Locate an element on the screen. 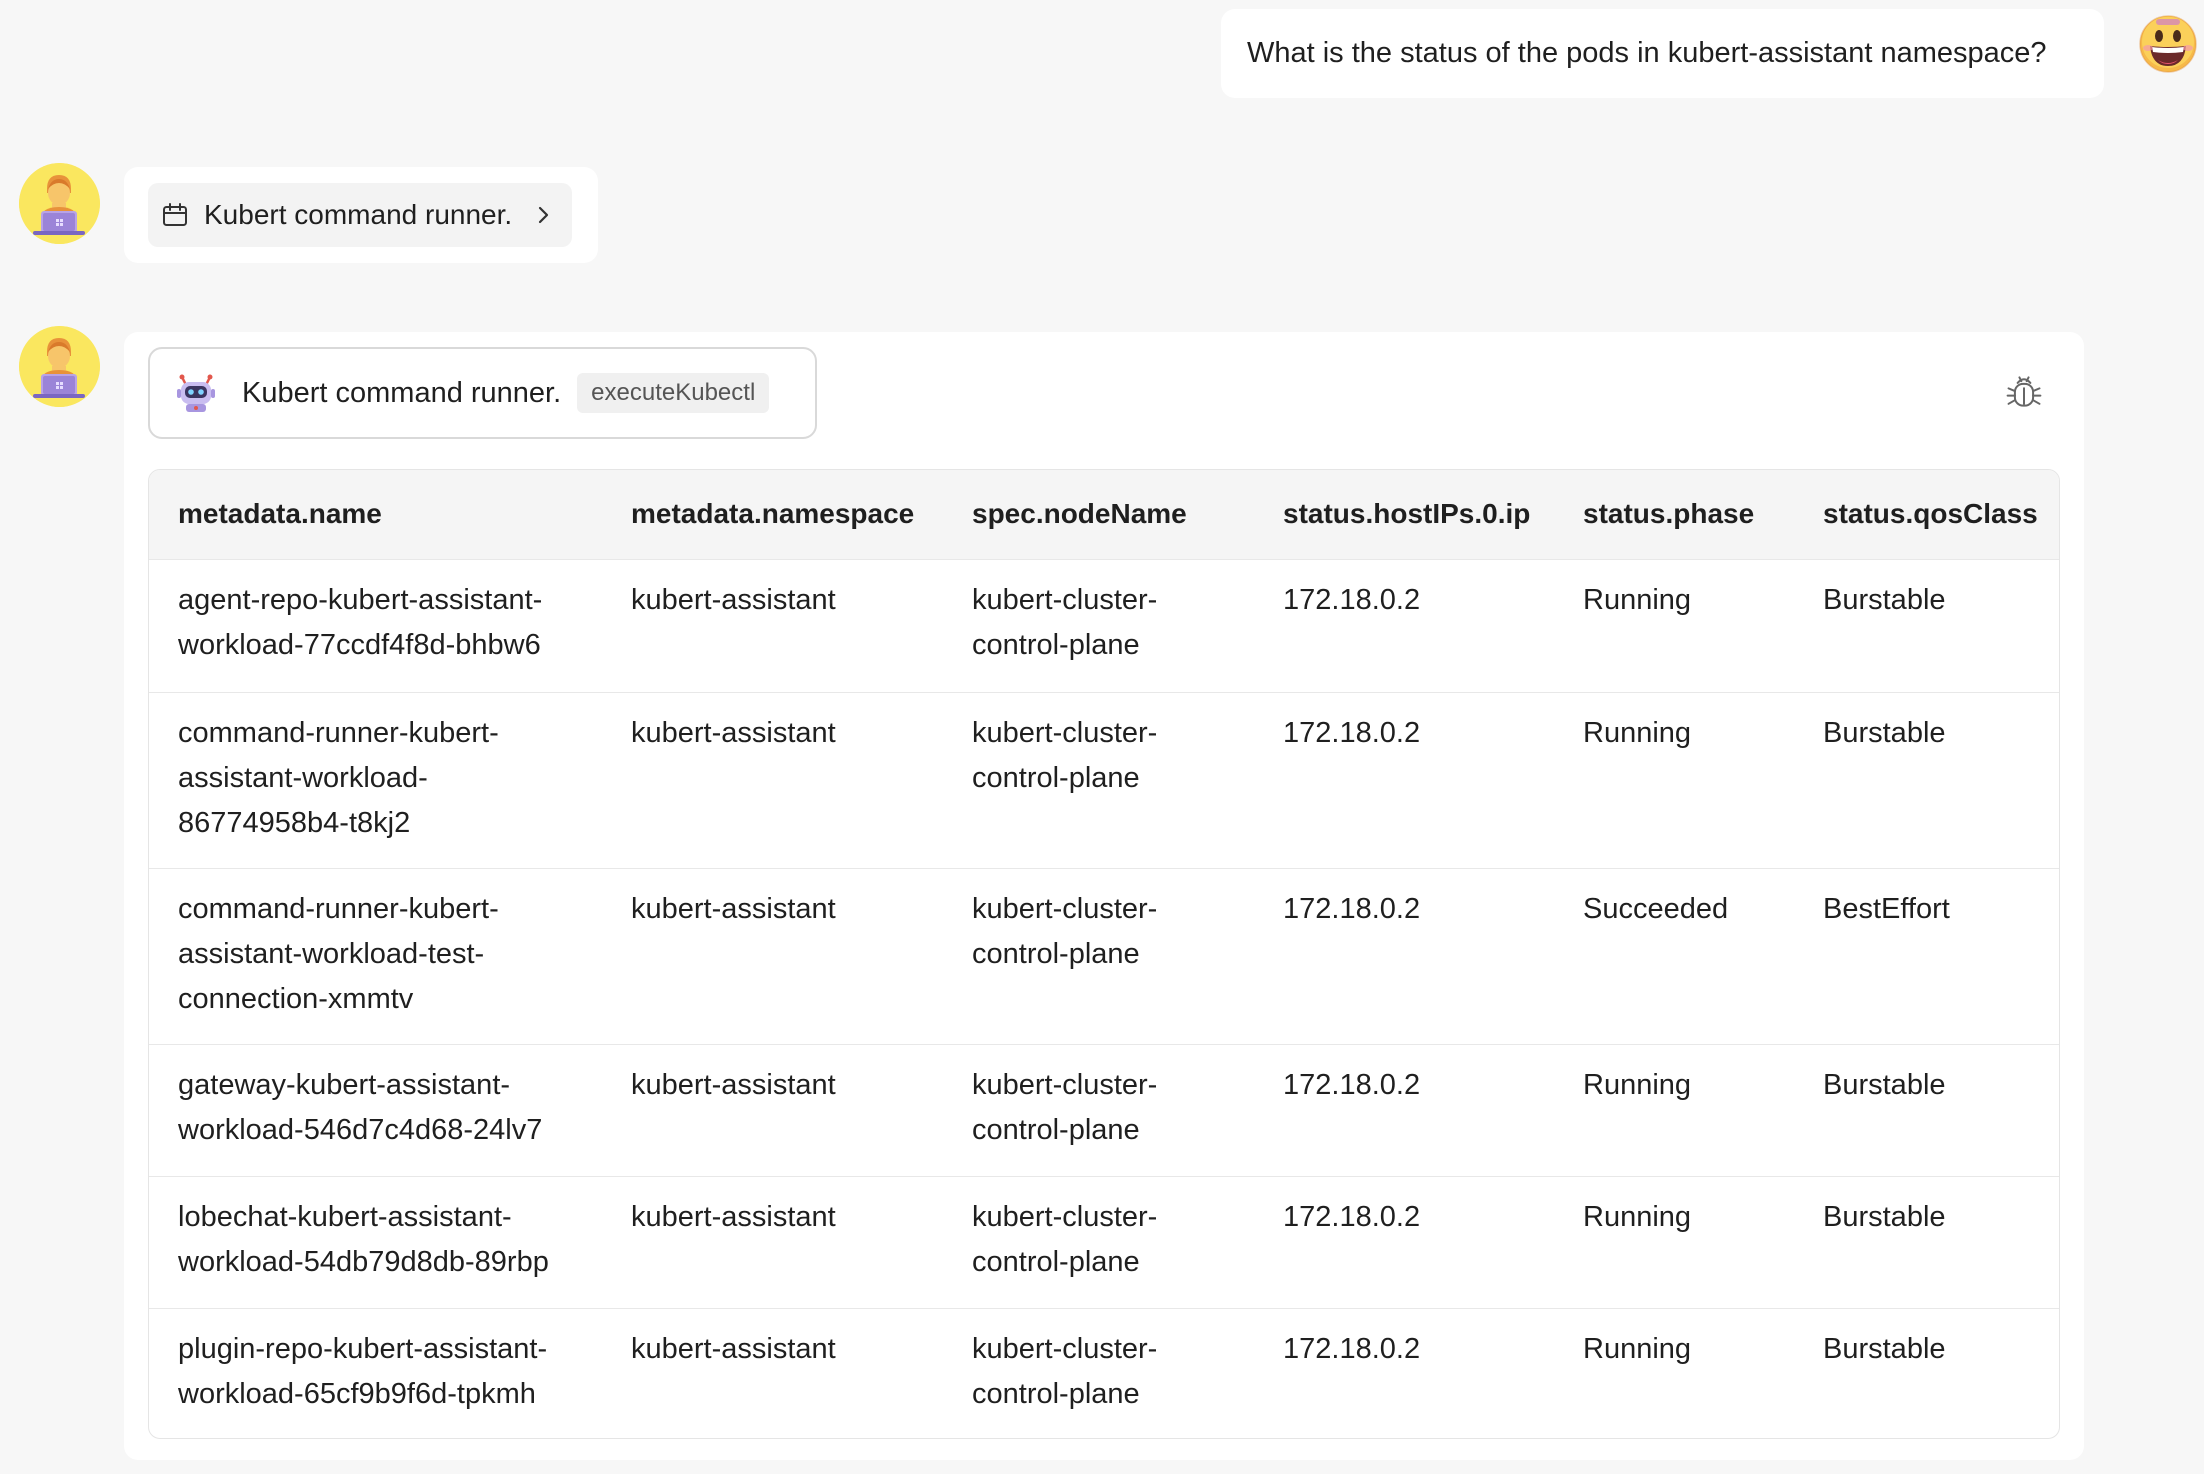 Image resolution: width=2204 pixels, height=1474 pixels. plugin-api-badge: executeKubectl is located at coordinates (673, 393).